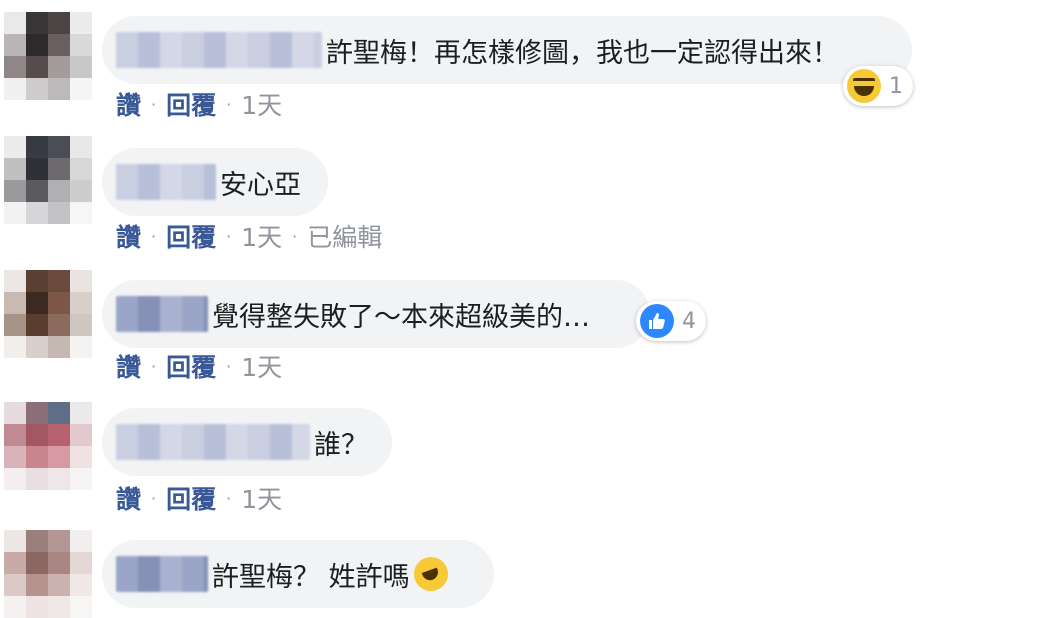  I want to click on comment-text: 誰？, so click(341, 445).